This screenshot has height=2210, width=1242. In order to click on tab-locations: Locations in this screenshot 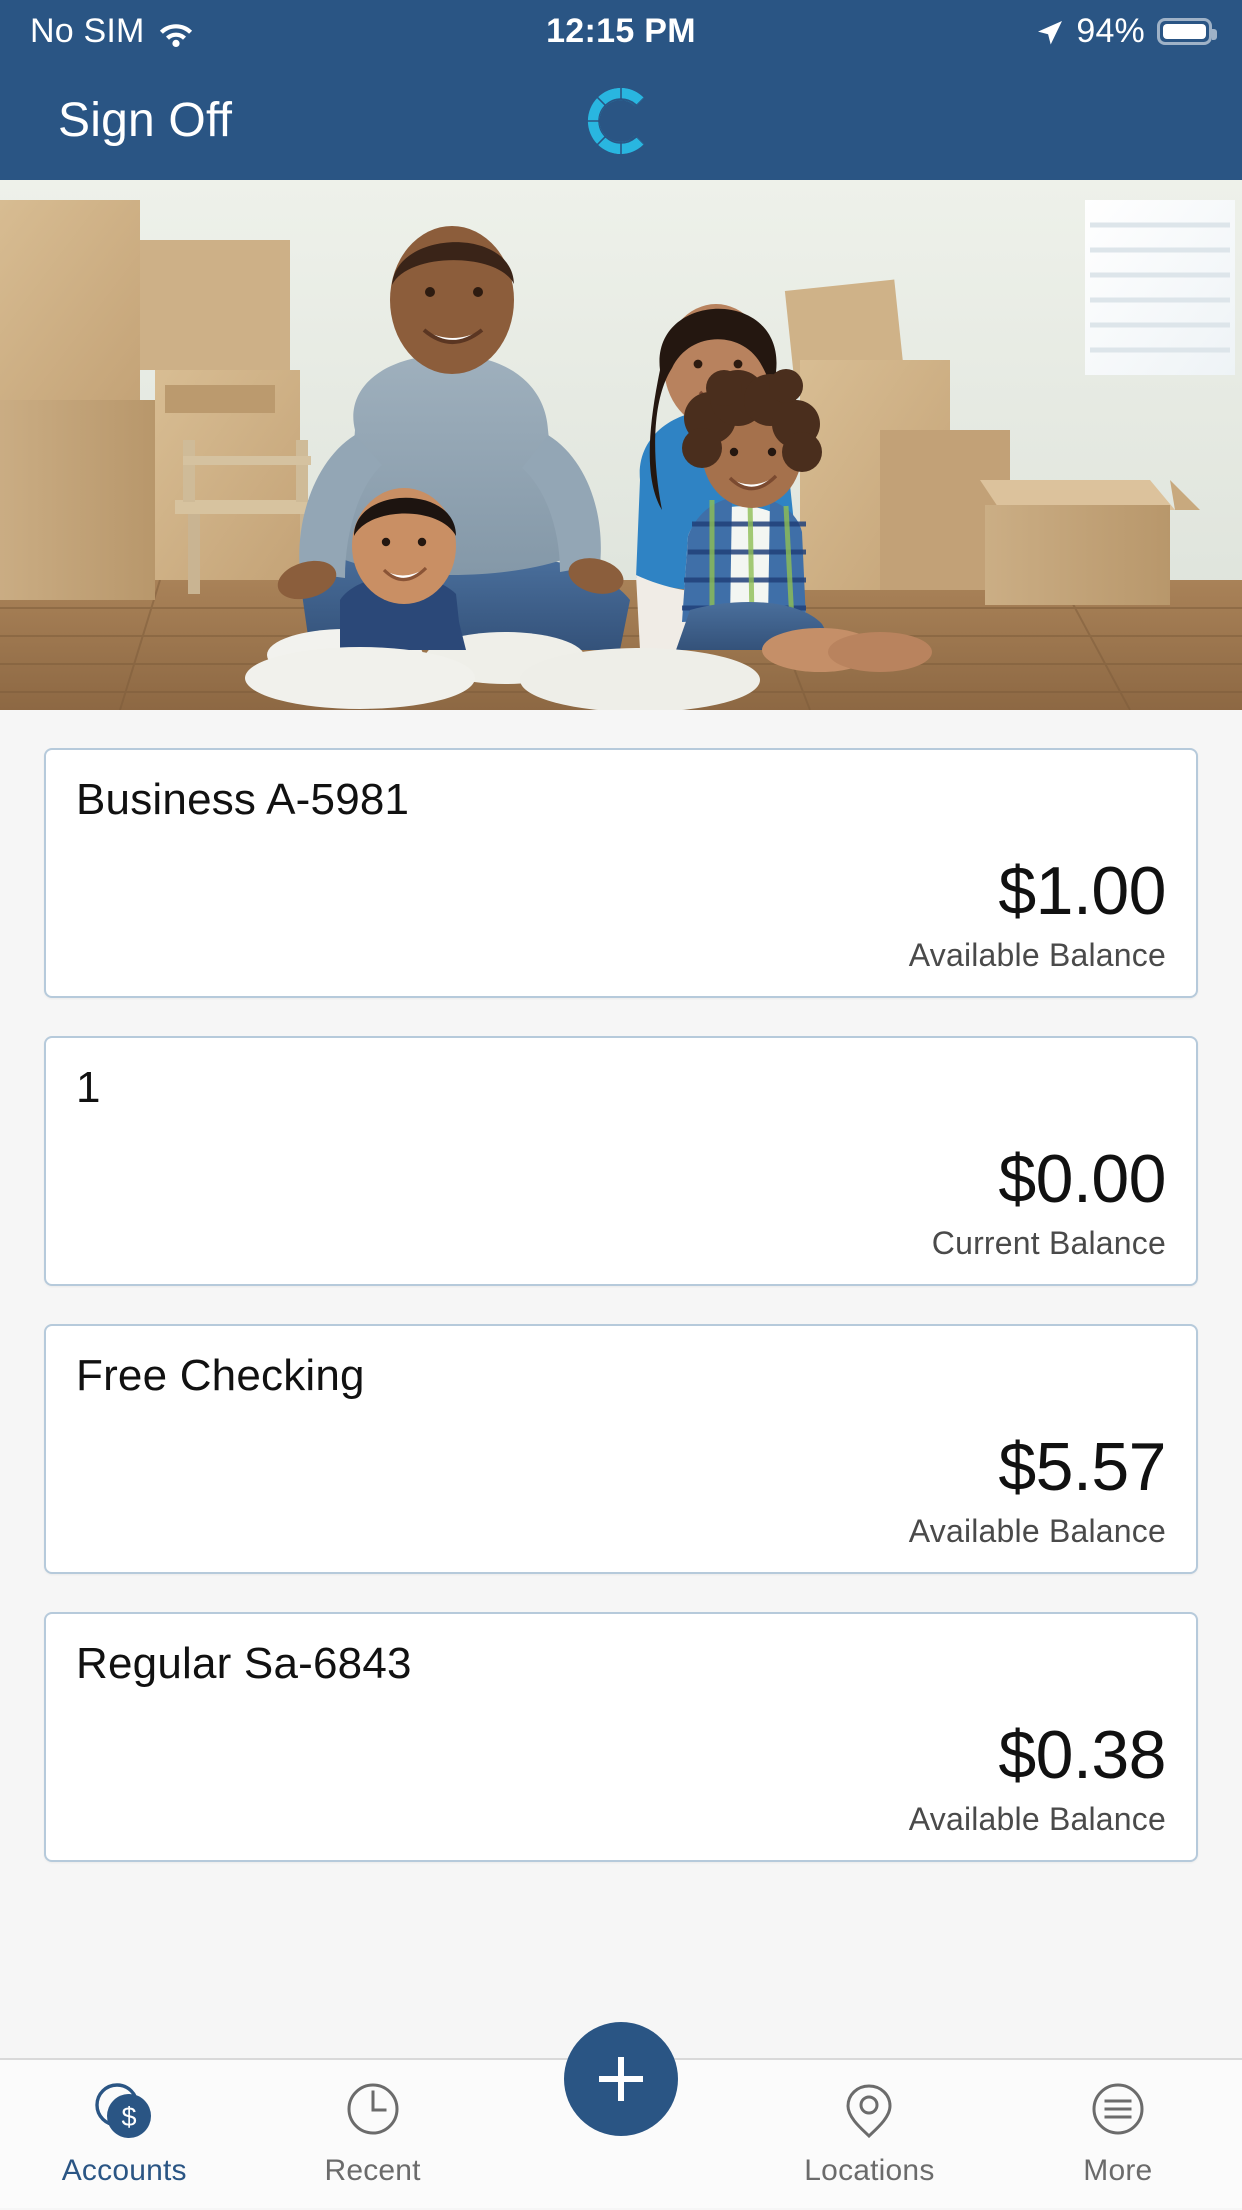, I will do `click(869, 2135)`.